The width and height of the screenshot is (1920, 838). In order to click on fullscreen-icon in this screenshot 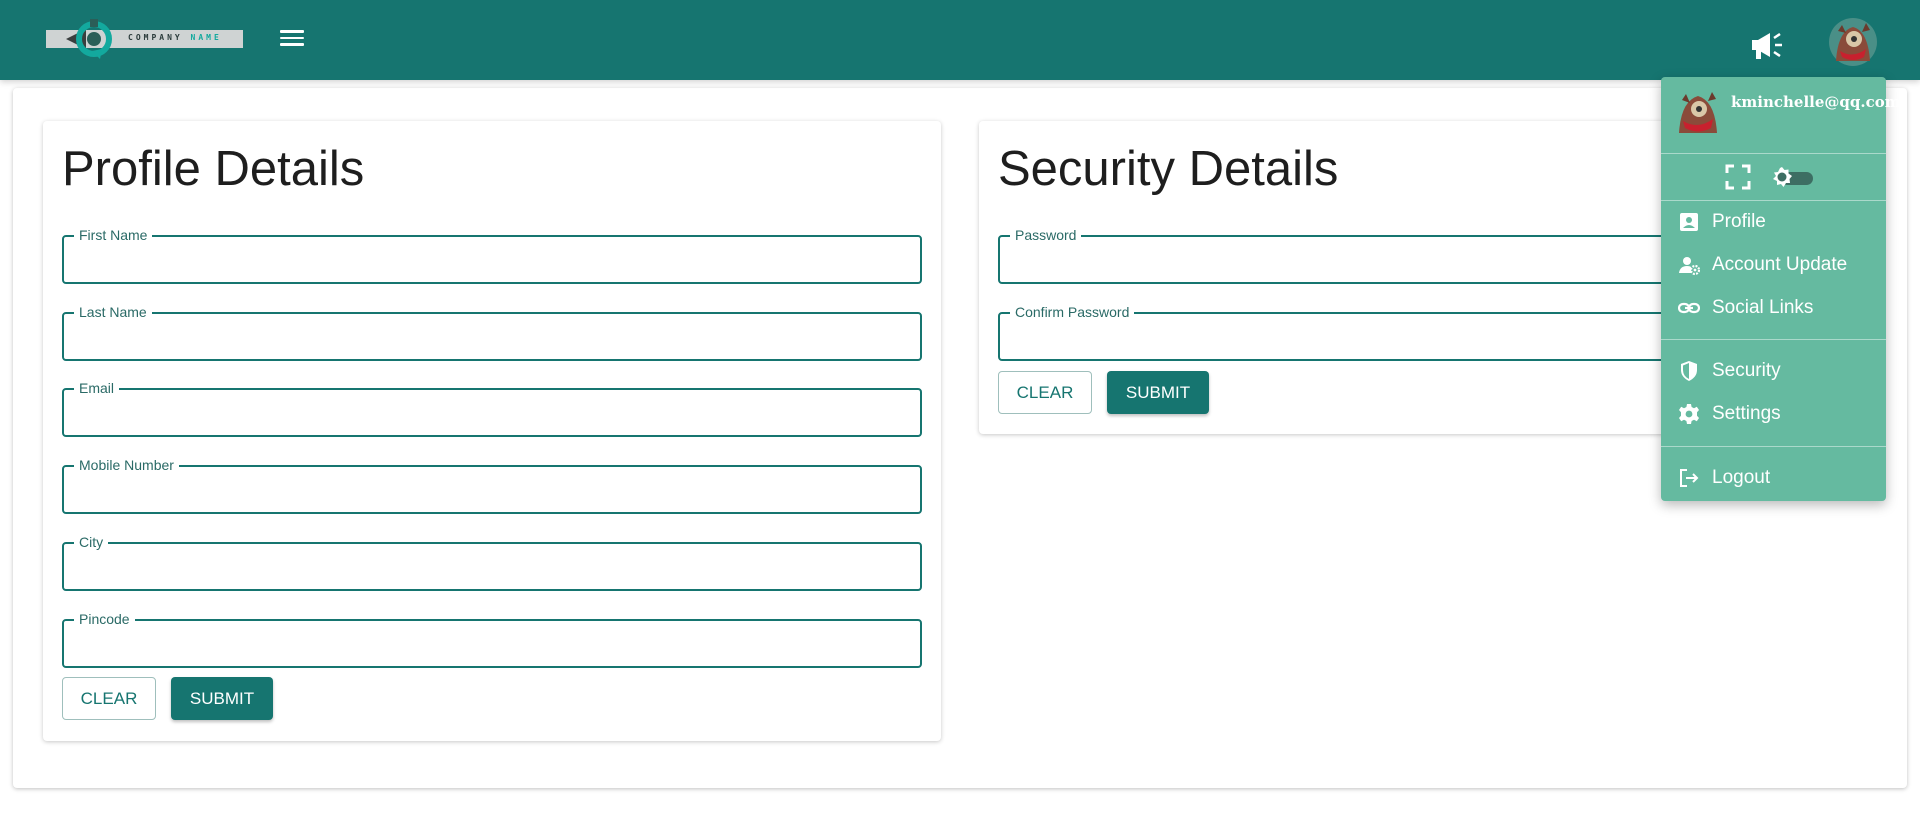, I will do `click(1738, 177)`.